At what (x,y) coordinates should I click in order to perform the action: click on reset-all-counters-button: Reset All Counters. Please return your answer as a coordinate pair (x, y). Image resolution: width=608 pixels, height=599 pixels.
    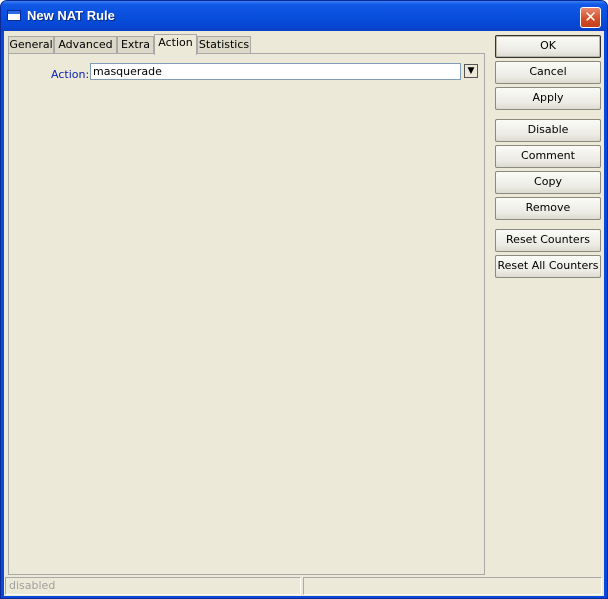
    Looking at the image, I should click on (548, 266).